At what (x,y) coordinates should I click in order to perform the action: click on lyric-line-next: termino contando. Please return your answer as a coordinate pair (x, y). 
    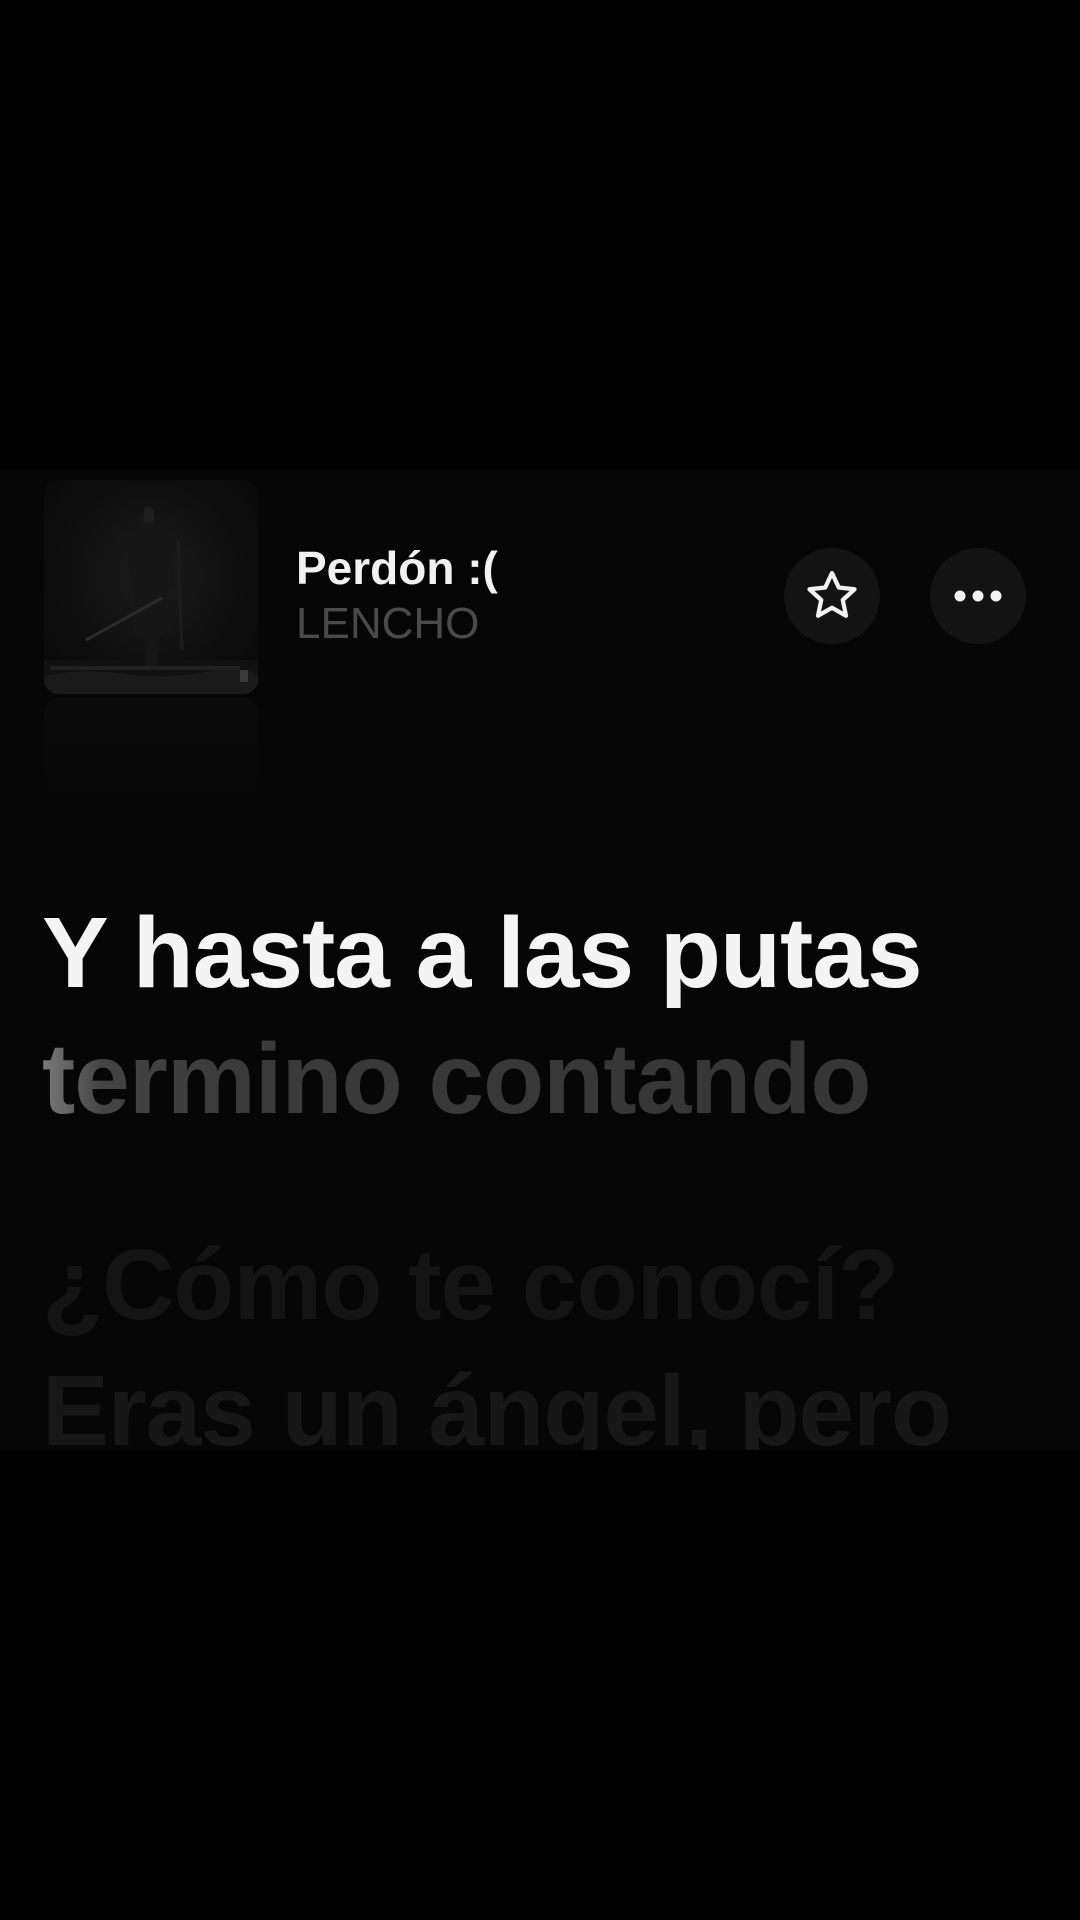
    Looking at the image, I should click on (547, 1079).